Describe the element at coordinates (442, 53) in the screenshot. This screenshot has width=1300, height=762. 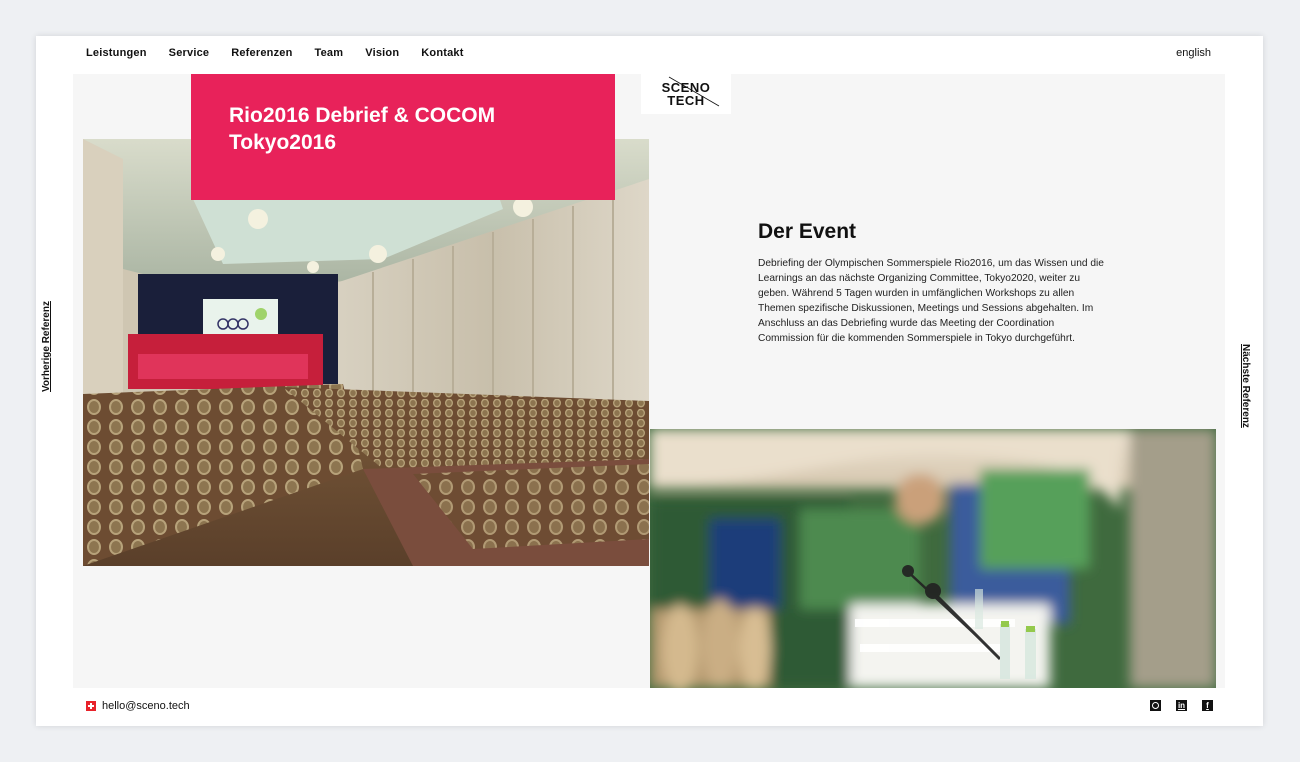
I see `nav-kontakt: Kontakt` at that location.